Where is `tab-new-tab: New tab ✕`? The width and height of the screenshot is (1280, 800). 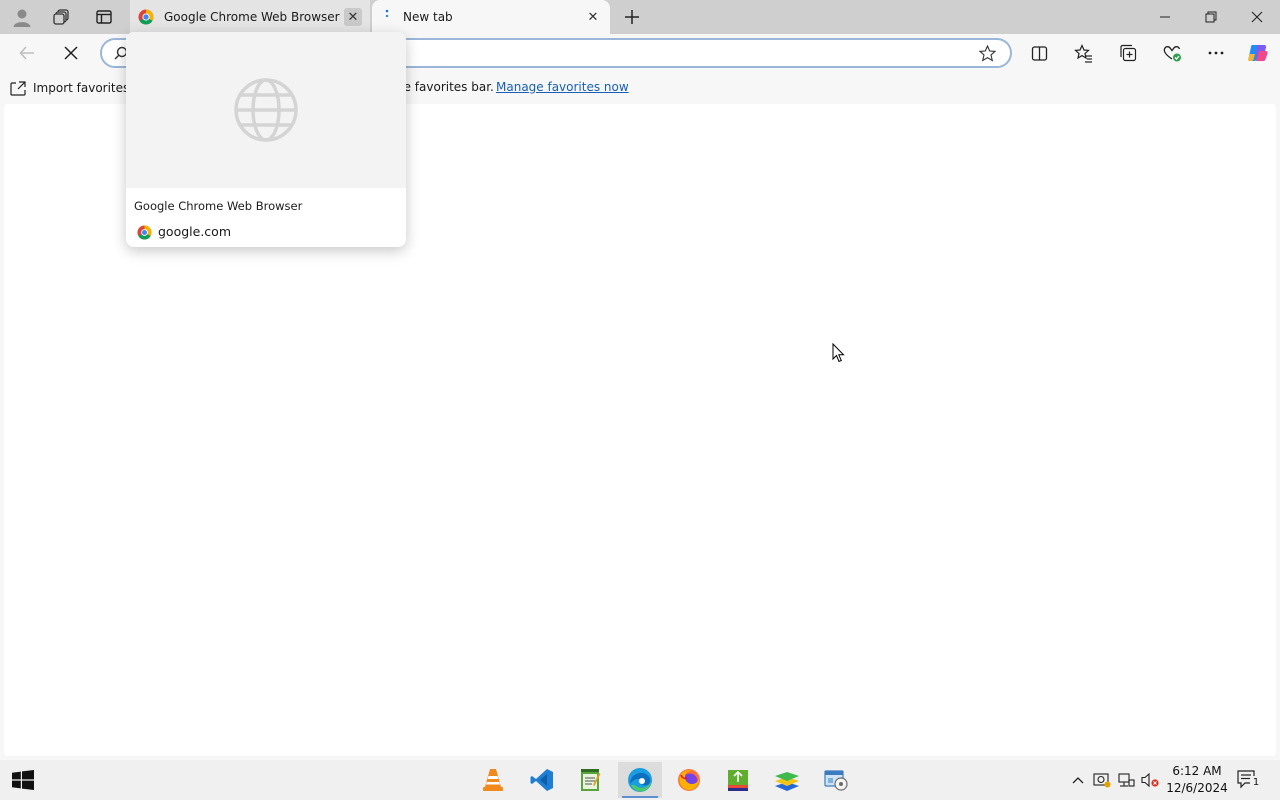 tab-new-tab: New tab ✕ is located at coordinates (491, 17).